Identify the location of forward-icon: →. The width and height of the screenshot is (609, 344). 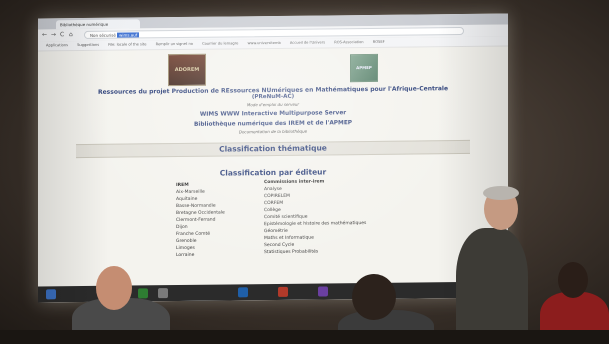
(53, 34).